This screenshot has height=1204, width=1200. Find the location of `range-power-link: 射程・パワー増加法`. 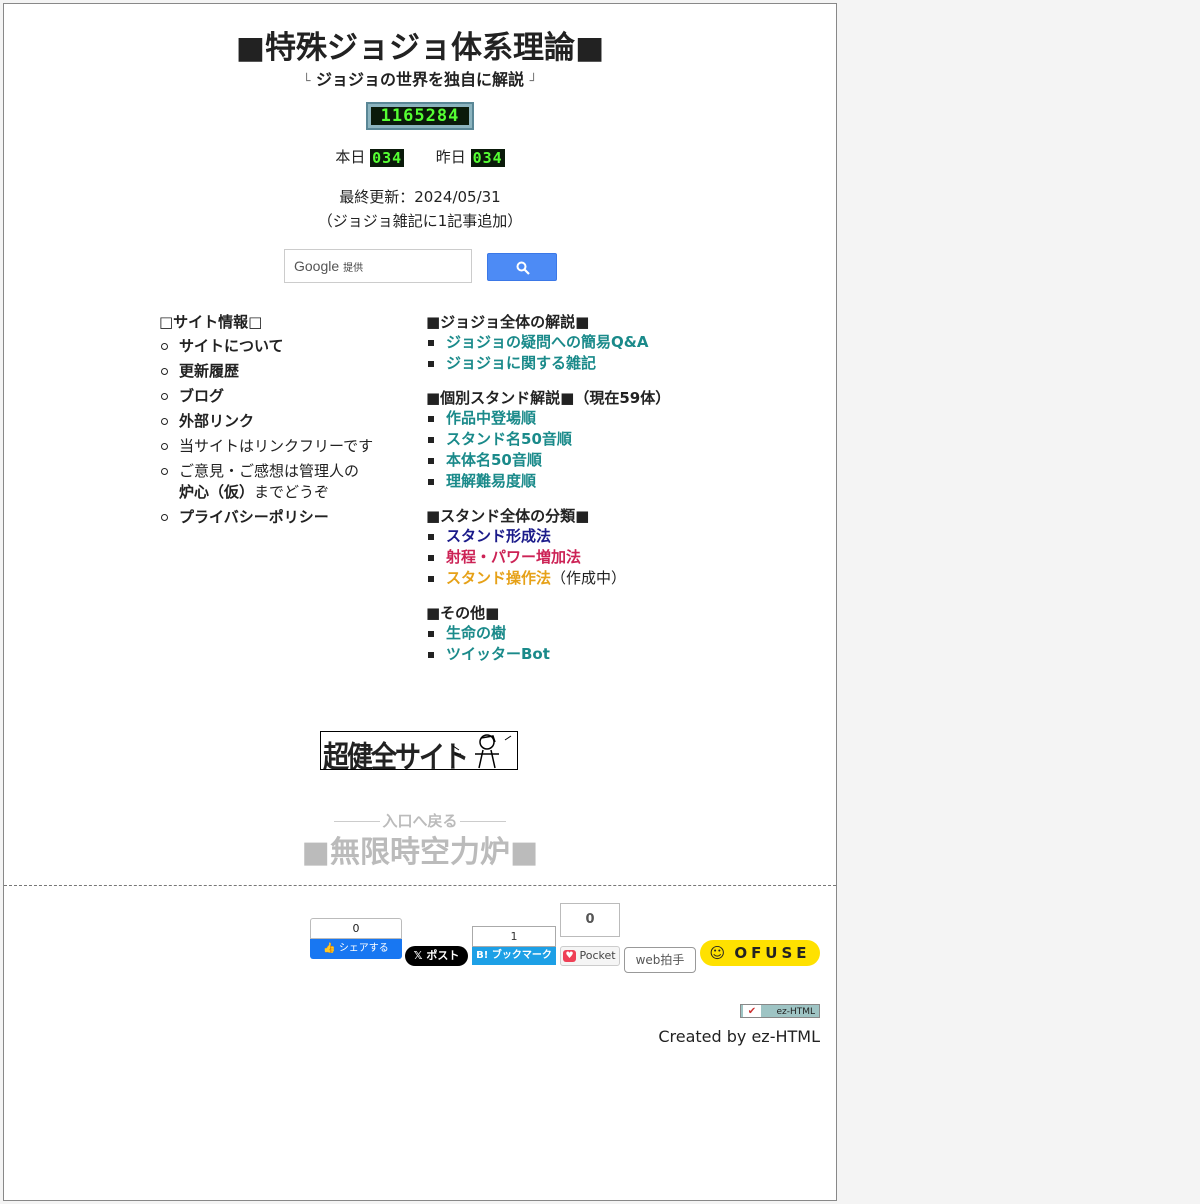

range-power-link: 射程・パワー増加法 is located at coordinates (616, 557).